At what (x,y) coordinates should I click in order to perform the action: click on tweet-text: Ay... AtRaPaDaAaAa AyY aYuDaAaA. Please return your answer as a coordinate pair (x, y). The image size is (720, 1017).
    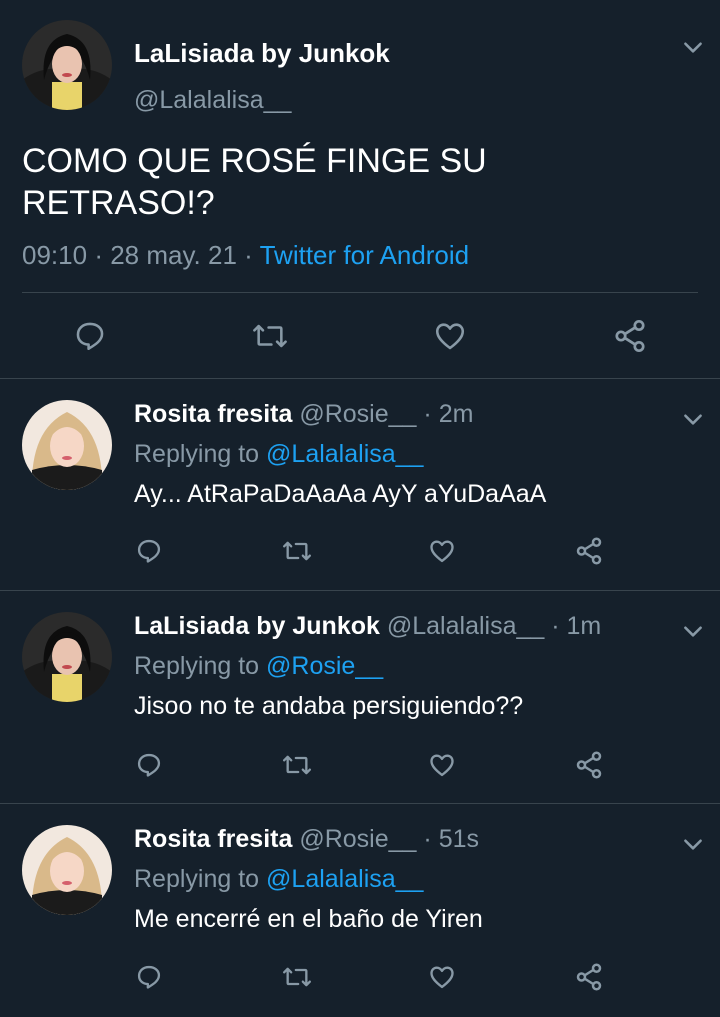
    Looking at the image, I should click on (340, 494).